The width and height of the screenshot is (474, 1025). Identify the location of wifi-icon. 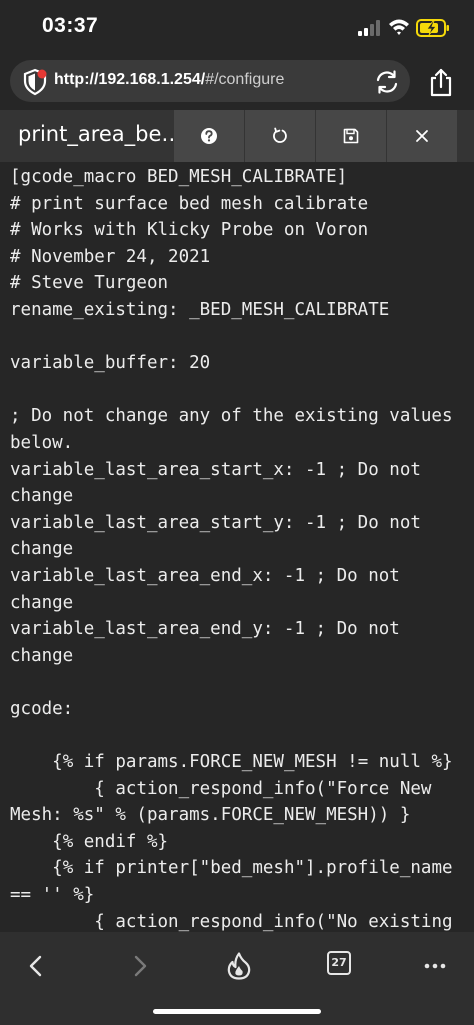
(399, 27).